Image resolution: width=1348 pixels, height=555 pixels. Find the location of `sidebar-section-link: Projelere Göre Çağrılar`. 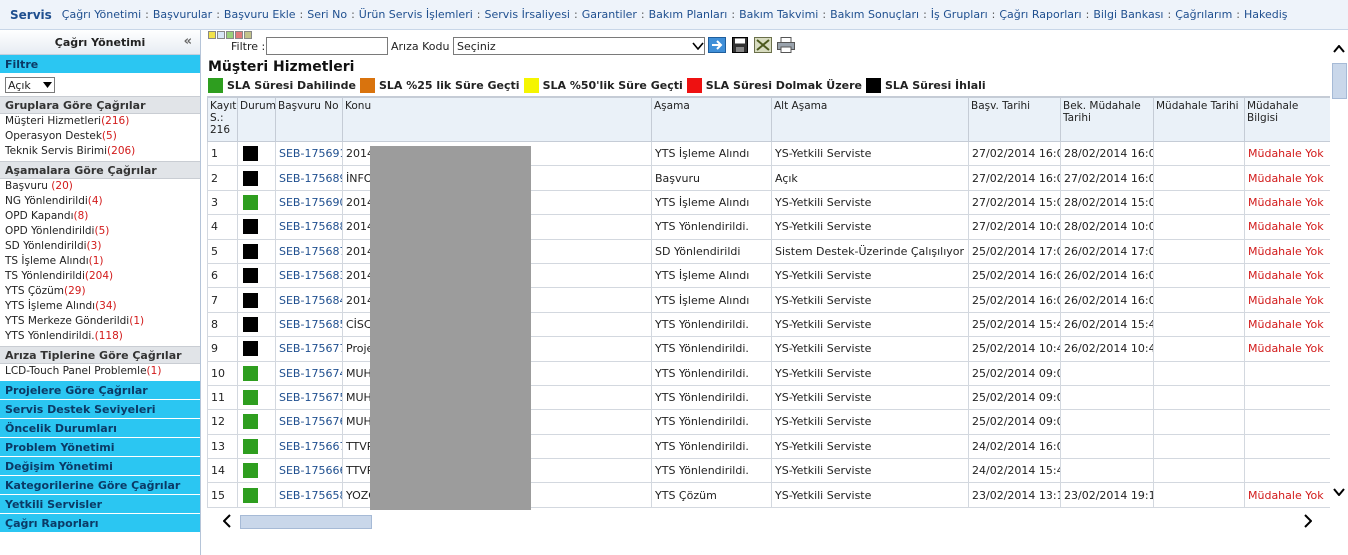

sidebar-section-link: Projelere Göre Çağrılar is located at coordinates (100, 390).